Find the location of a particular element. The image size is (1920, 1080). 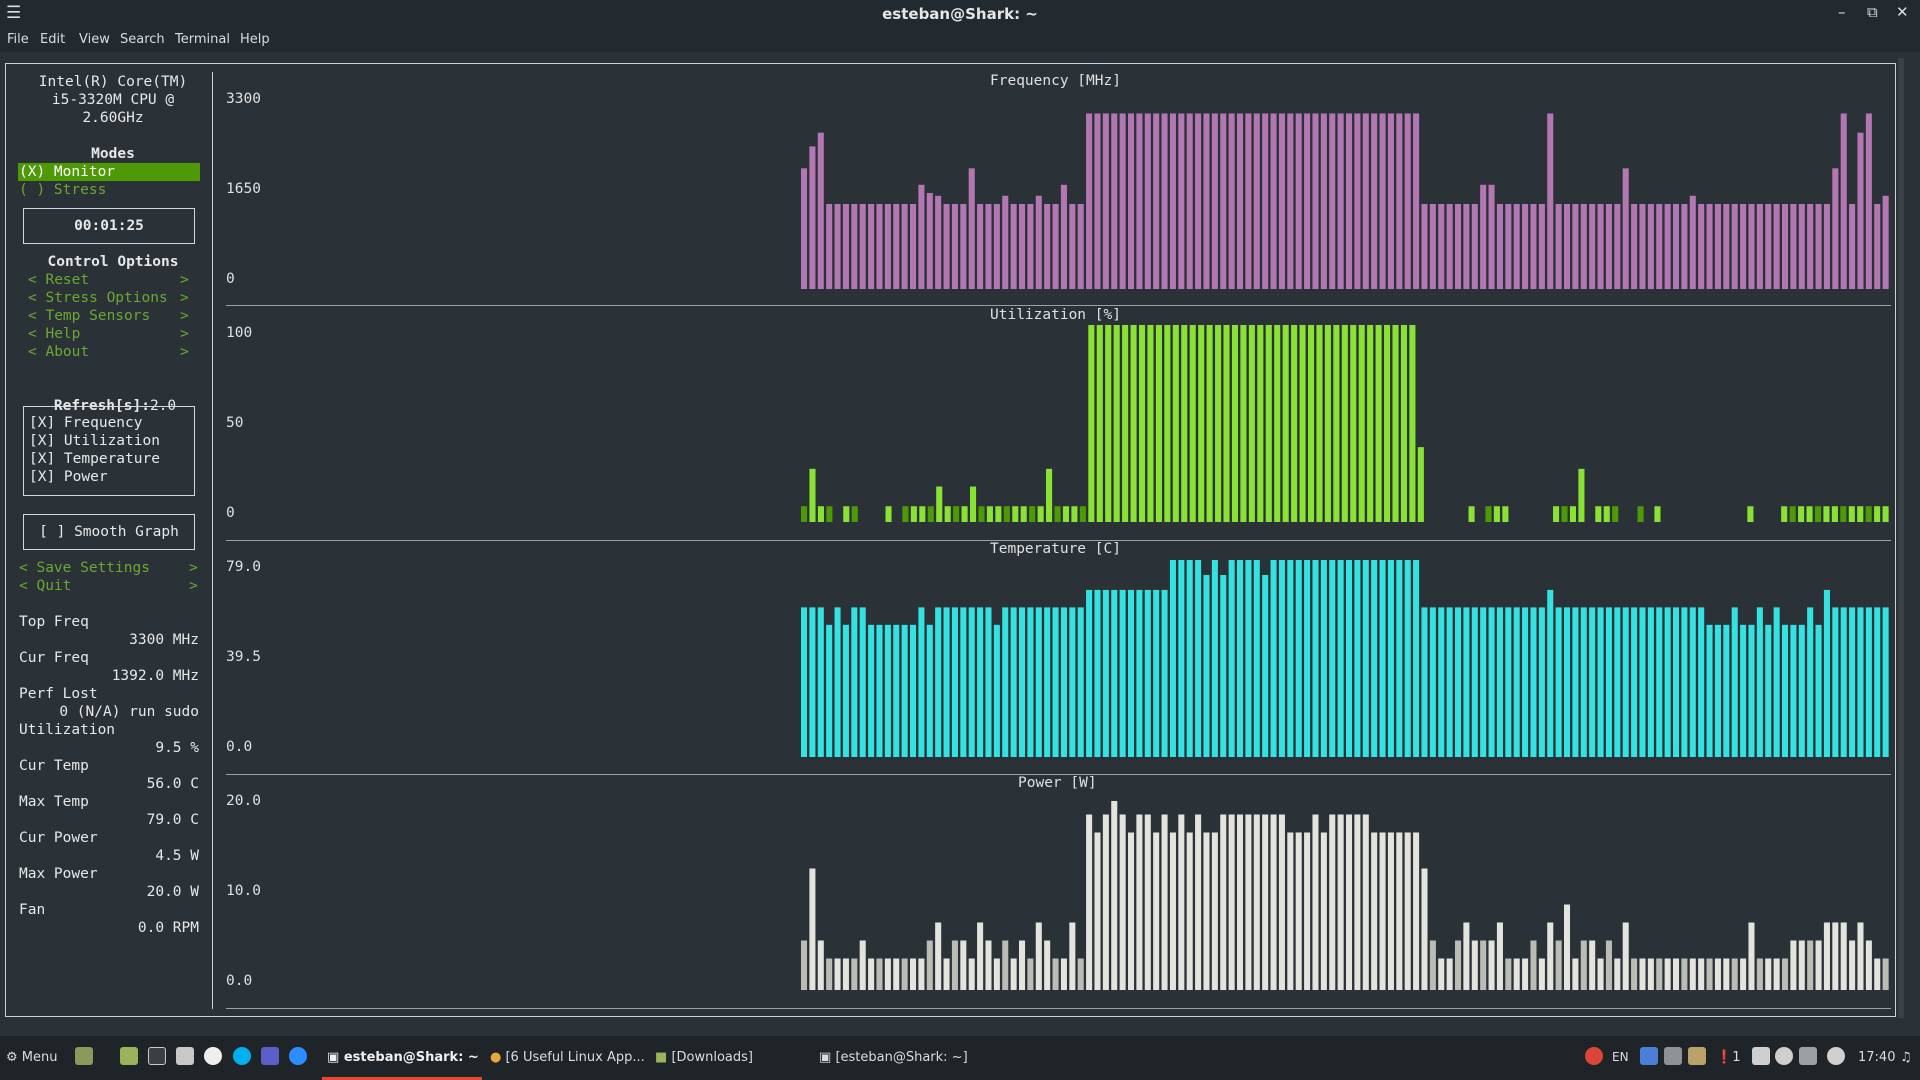

menu-search: Search is located at coordinates (142, 39).